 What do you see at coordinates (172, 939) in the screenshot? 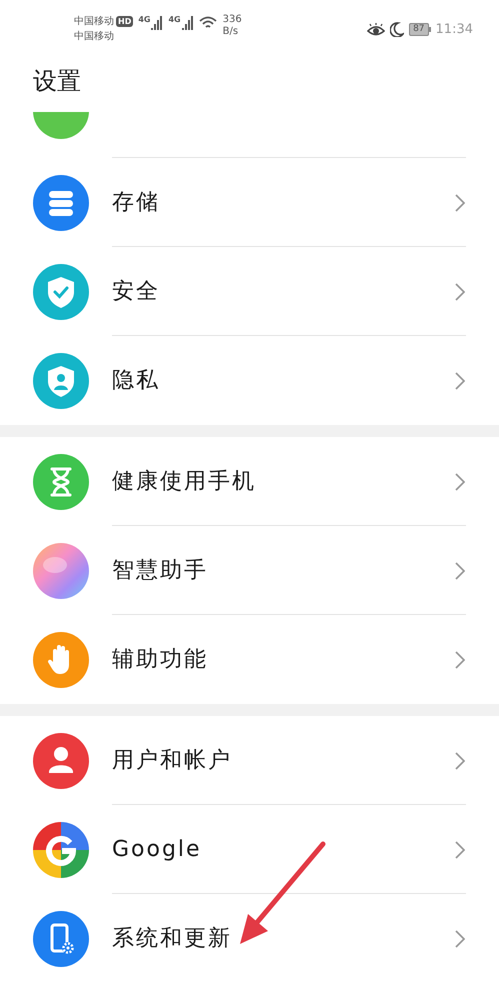
I see `settings-label: 系统和更新` at bounding box center [172, 939].